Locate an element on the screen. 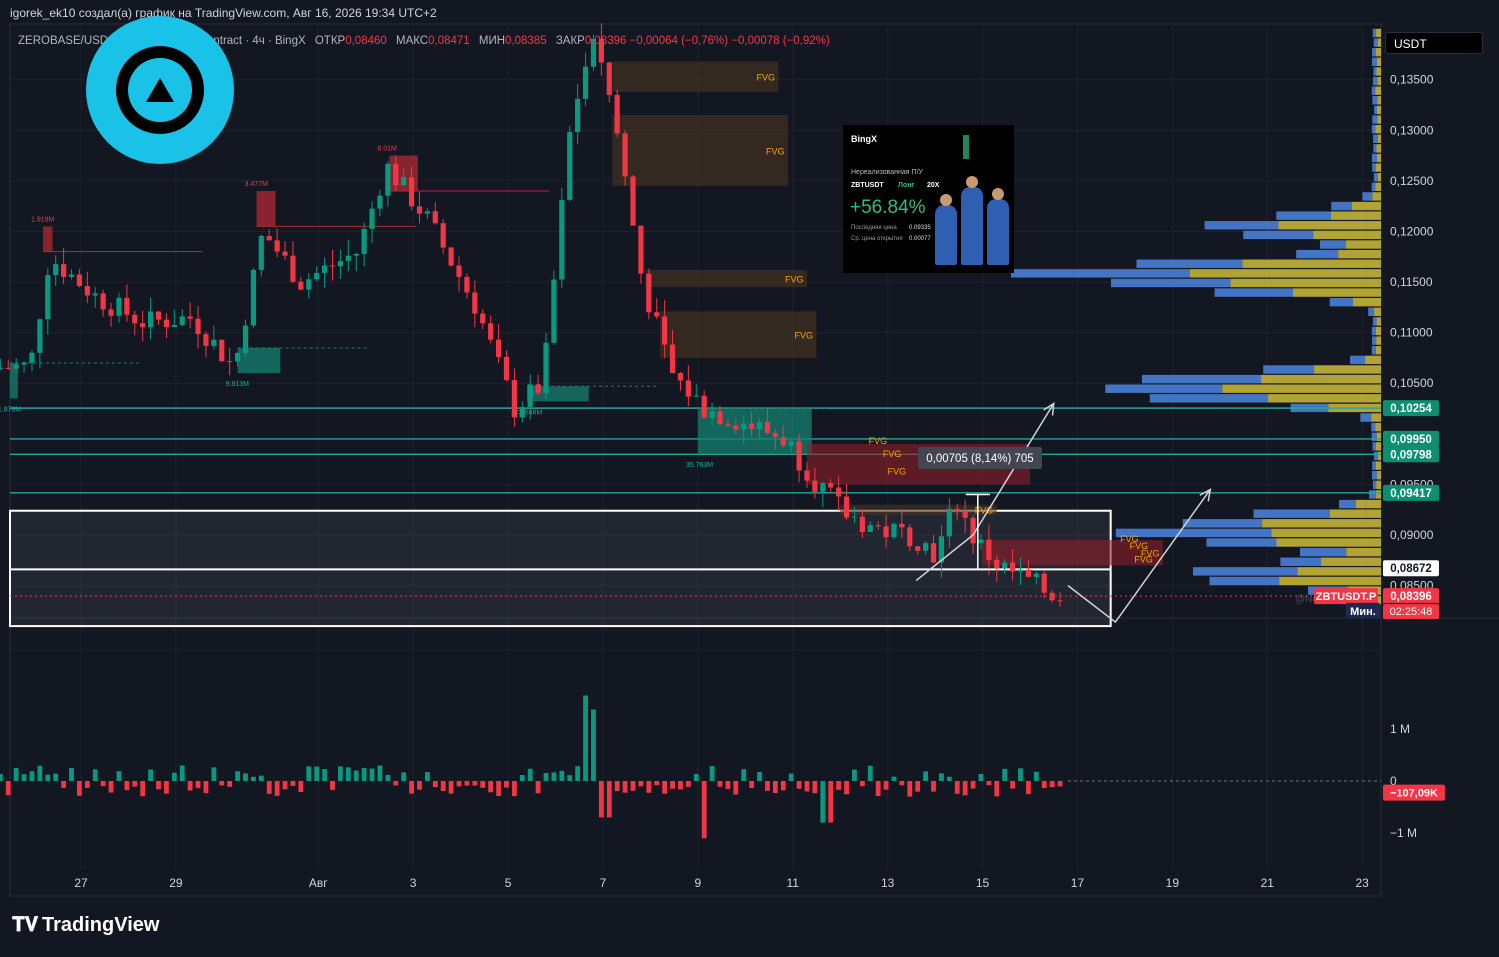 The image size is (1499, 957). promo-pair: ZBTUSDT is located at coordinates (867, 185).